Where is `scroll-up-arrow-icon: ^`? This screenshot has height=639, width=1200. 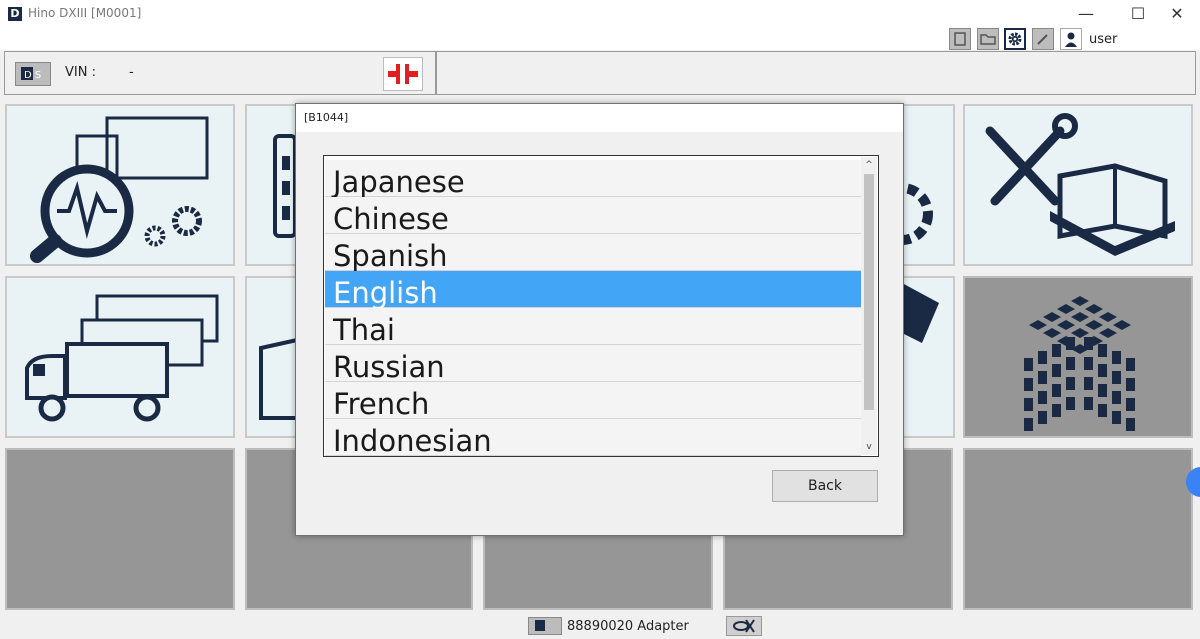
scroll-up-arrow-icon: ^ is located at coordinates (869, 165).